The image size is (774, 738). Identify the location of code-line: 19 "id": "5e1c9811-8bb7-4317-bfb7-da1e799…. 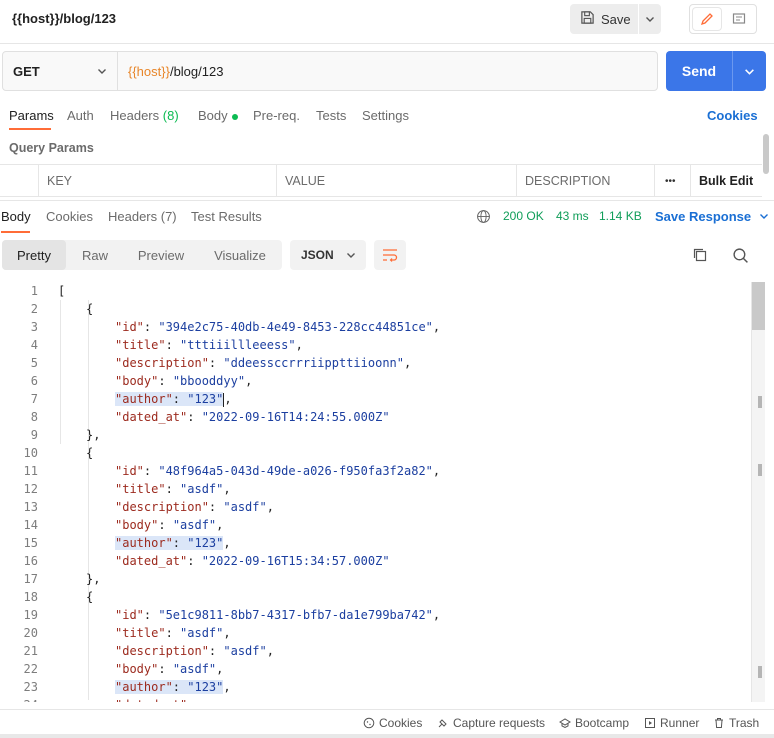
(232, 615).